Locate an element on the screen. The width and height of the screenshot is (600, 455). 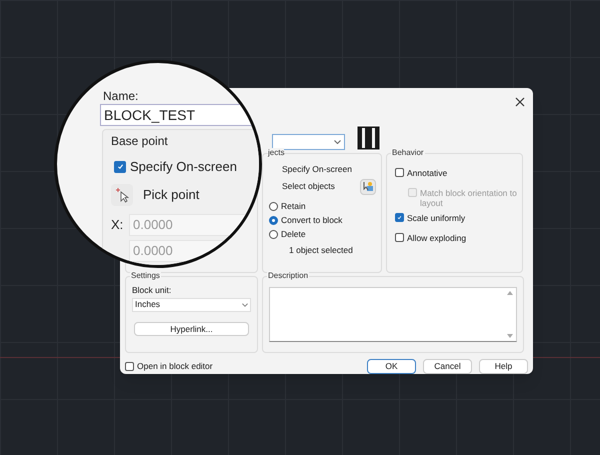
dialog-button: OK is located at coordinates (391, 366).